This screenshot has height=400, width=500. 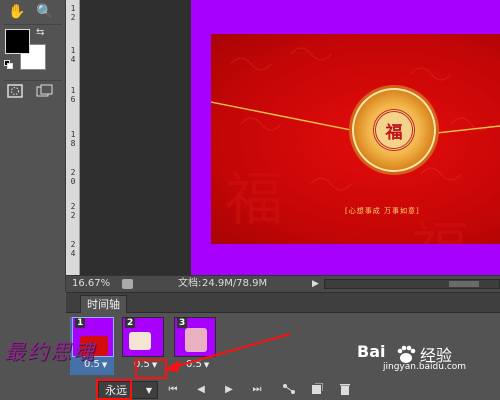 I want to click on status-bar: 16.67% 文档: 24.9M/78.9M ▶, so click(x=283, y=283).